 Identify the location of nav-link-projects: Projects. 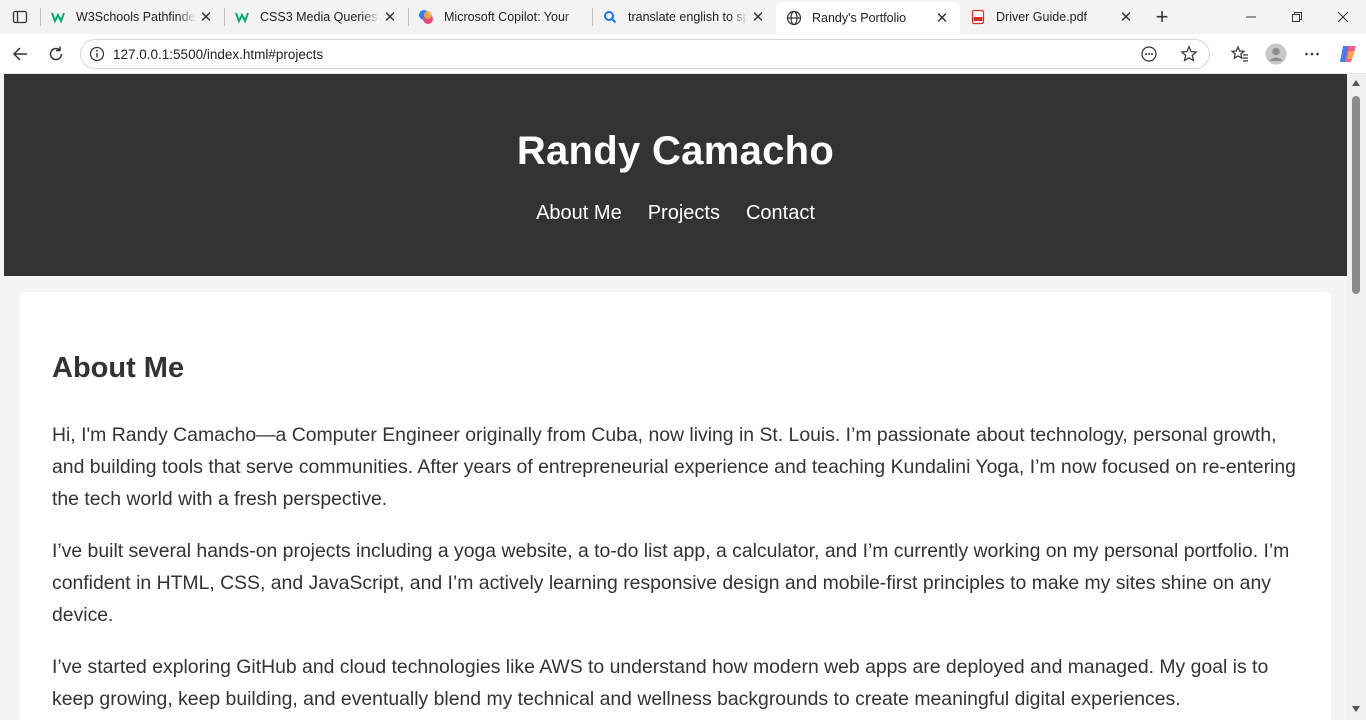
(684, 213).